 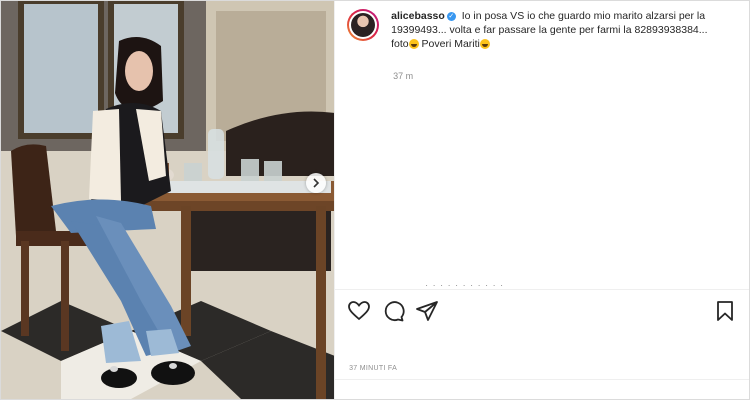 I want to click on paper-plane-icon, so click(x=427, y=311).